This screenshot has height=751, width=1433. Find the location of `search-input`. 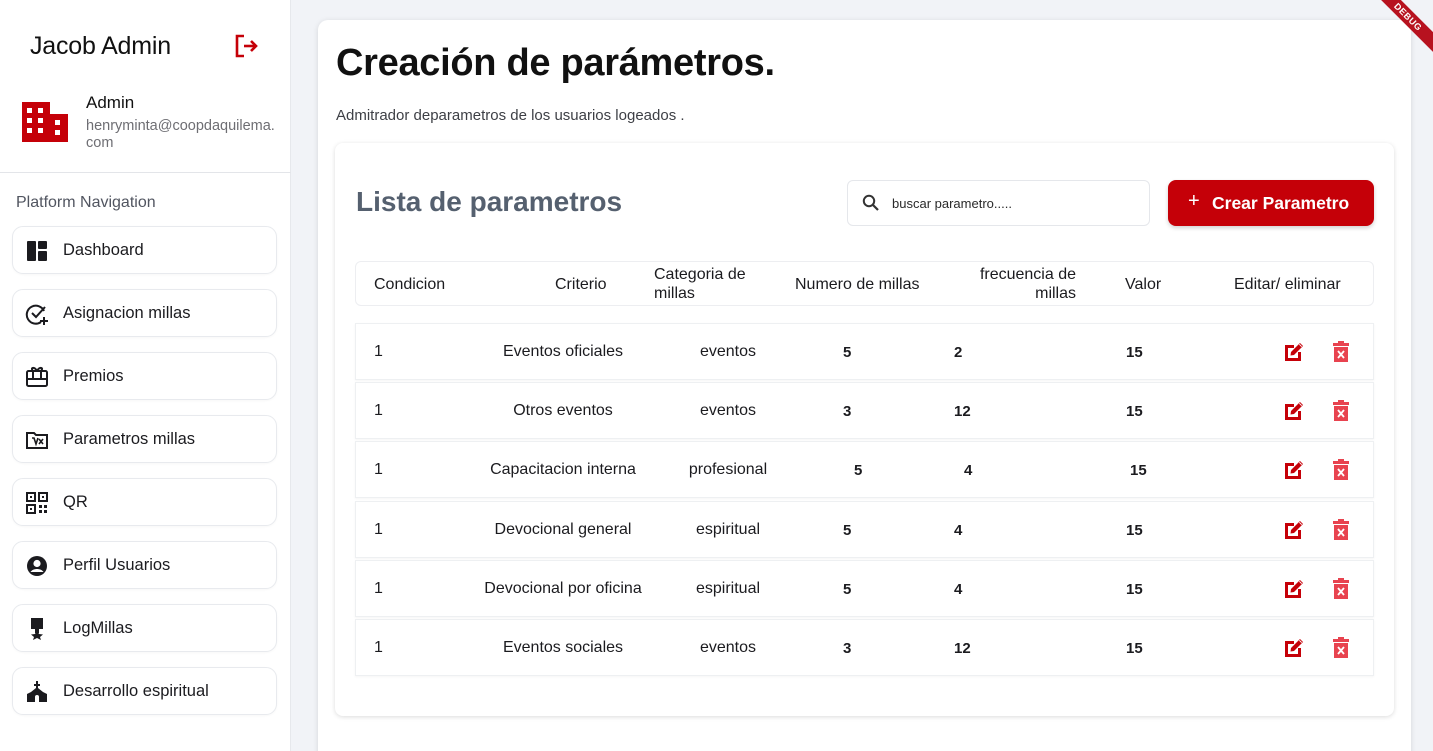

search-input is located at coordinates (1014, 203).